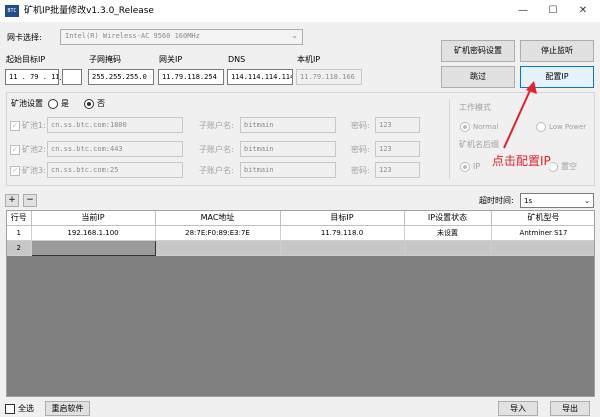 Image resolution: width=600 pixels, height=417 pixels. Describe the element at coordinates (24, 37) in the screenshot. I see `nic-label: 网卡选择:` at that location.